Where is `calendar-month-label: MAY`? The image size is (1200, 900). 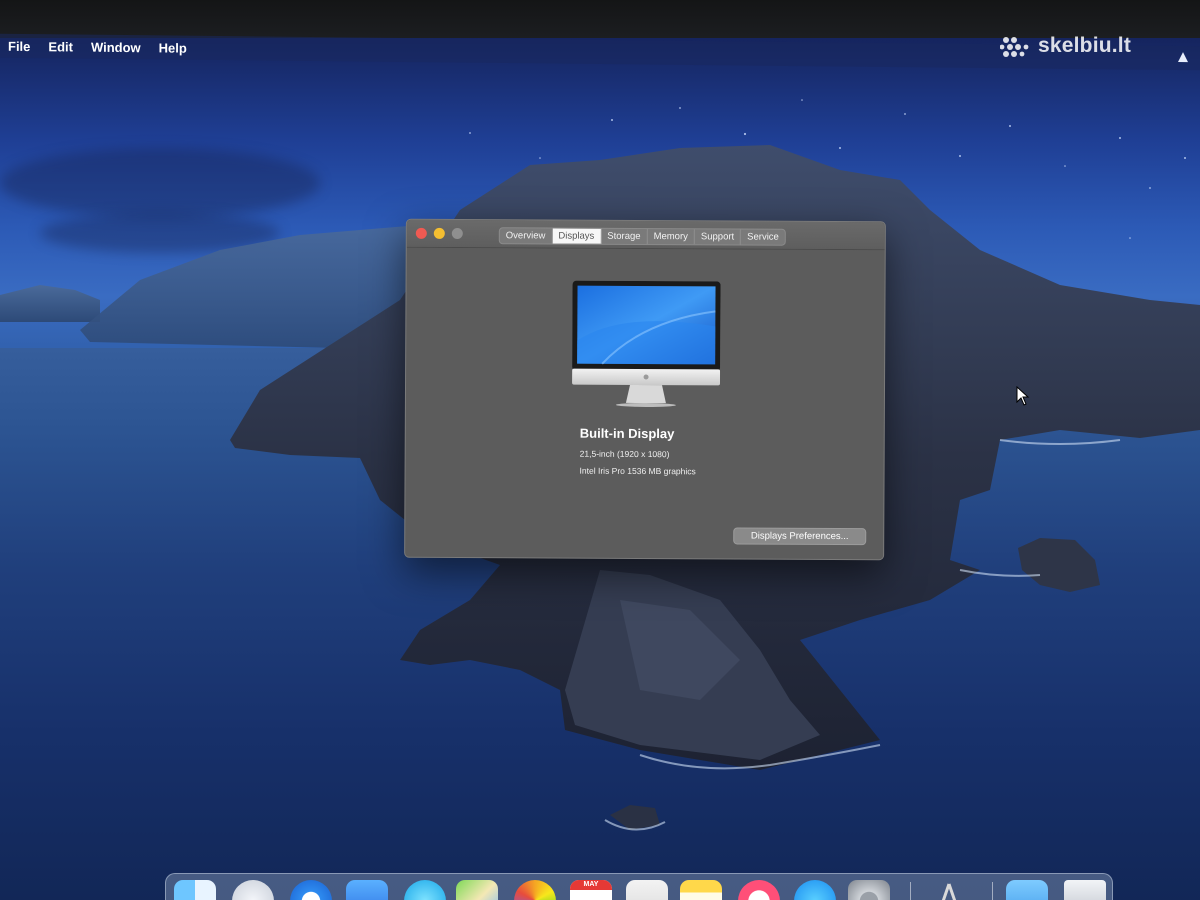
calendar-month-label: MAY is located at coordinates (591, 885).